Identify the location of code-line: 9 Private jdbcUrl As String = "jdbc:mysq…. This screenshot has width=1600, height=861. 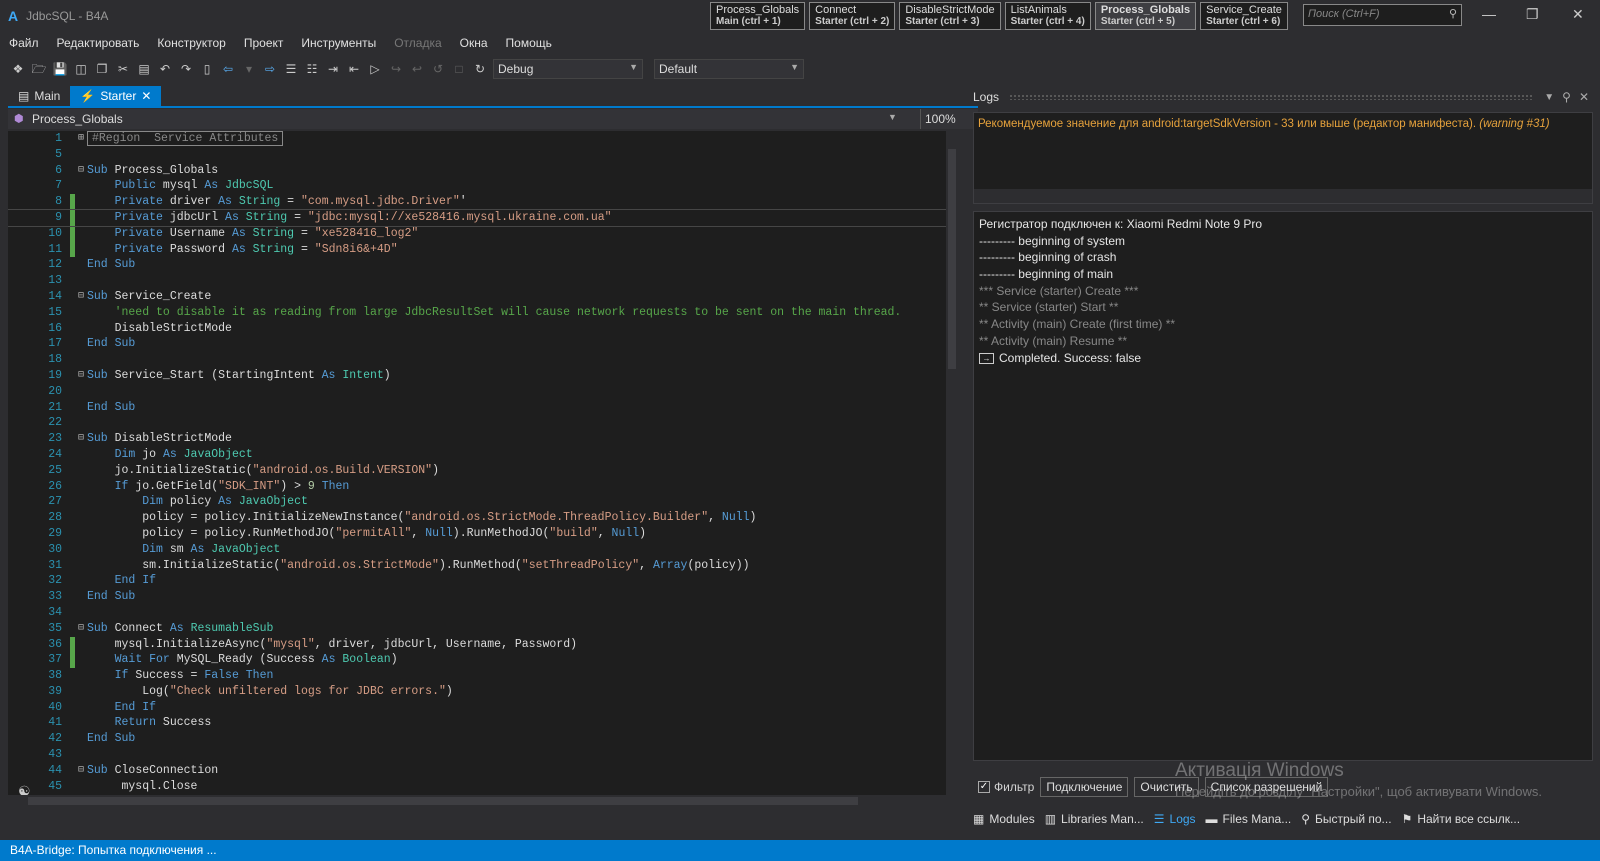
(478, 217).